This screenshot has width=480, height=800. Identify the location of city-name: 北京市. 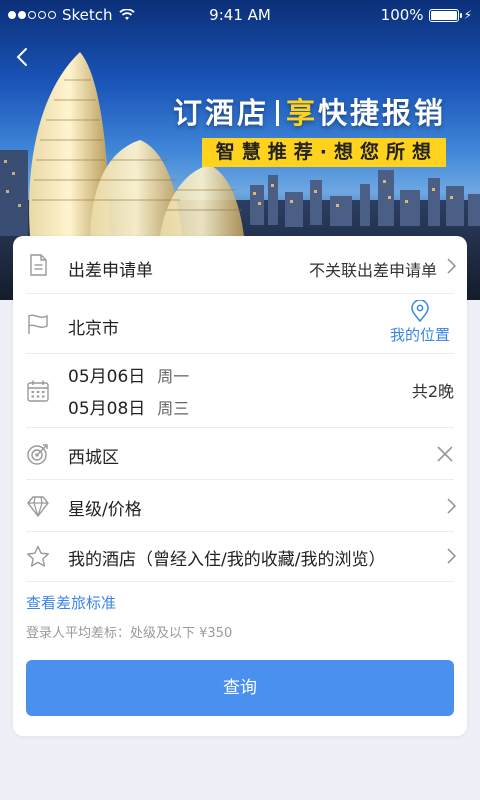
(93, 329).